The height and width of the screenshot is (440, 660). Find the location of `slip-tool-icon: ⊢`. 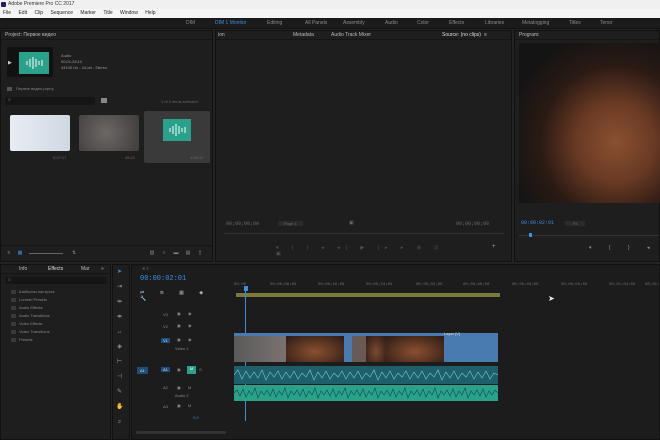

slip-tool-icon: ⊢ is located at coordinates (119, 362).